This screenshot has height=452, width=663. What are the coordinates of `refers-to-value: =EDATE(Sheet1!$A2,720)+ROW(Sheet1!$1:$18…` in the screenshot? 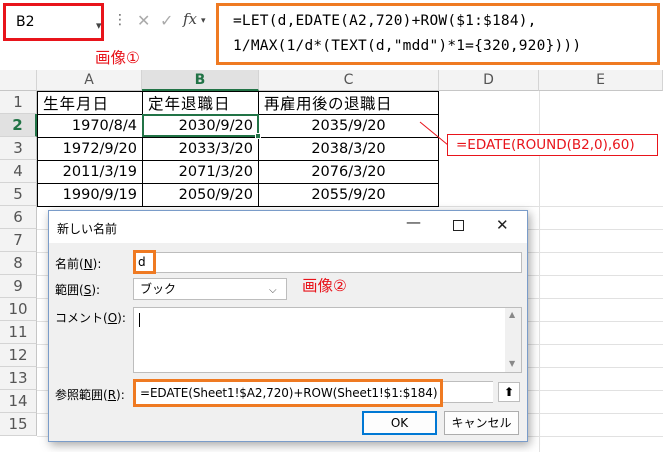 It's located at (289, 393).